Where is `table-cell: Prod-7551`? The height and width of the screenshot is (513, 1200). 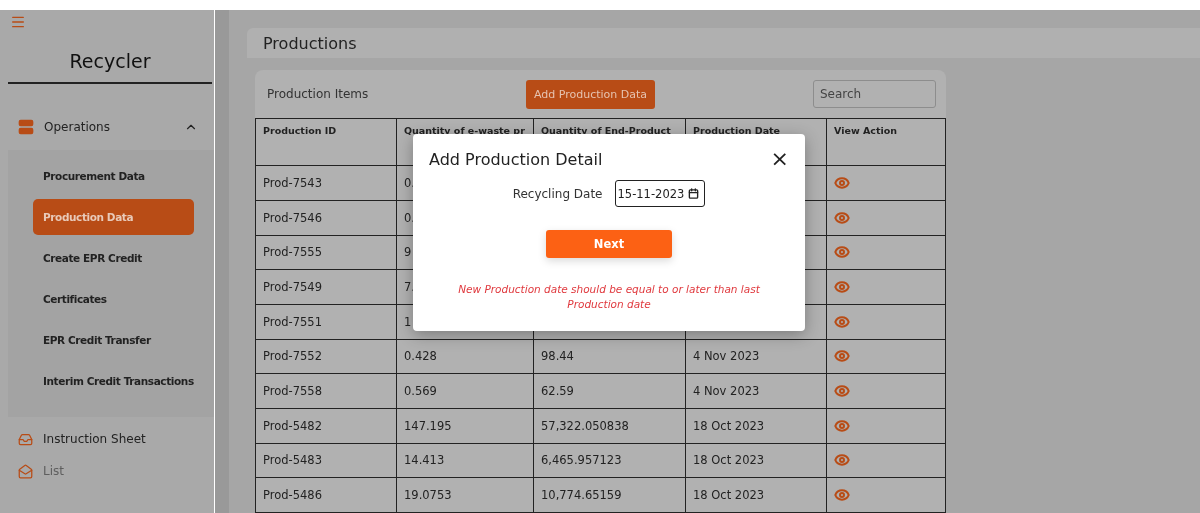 table-cell: Prod-7551 is located at coordinates (326, 322).